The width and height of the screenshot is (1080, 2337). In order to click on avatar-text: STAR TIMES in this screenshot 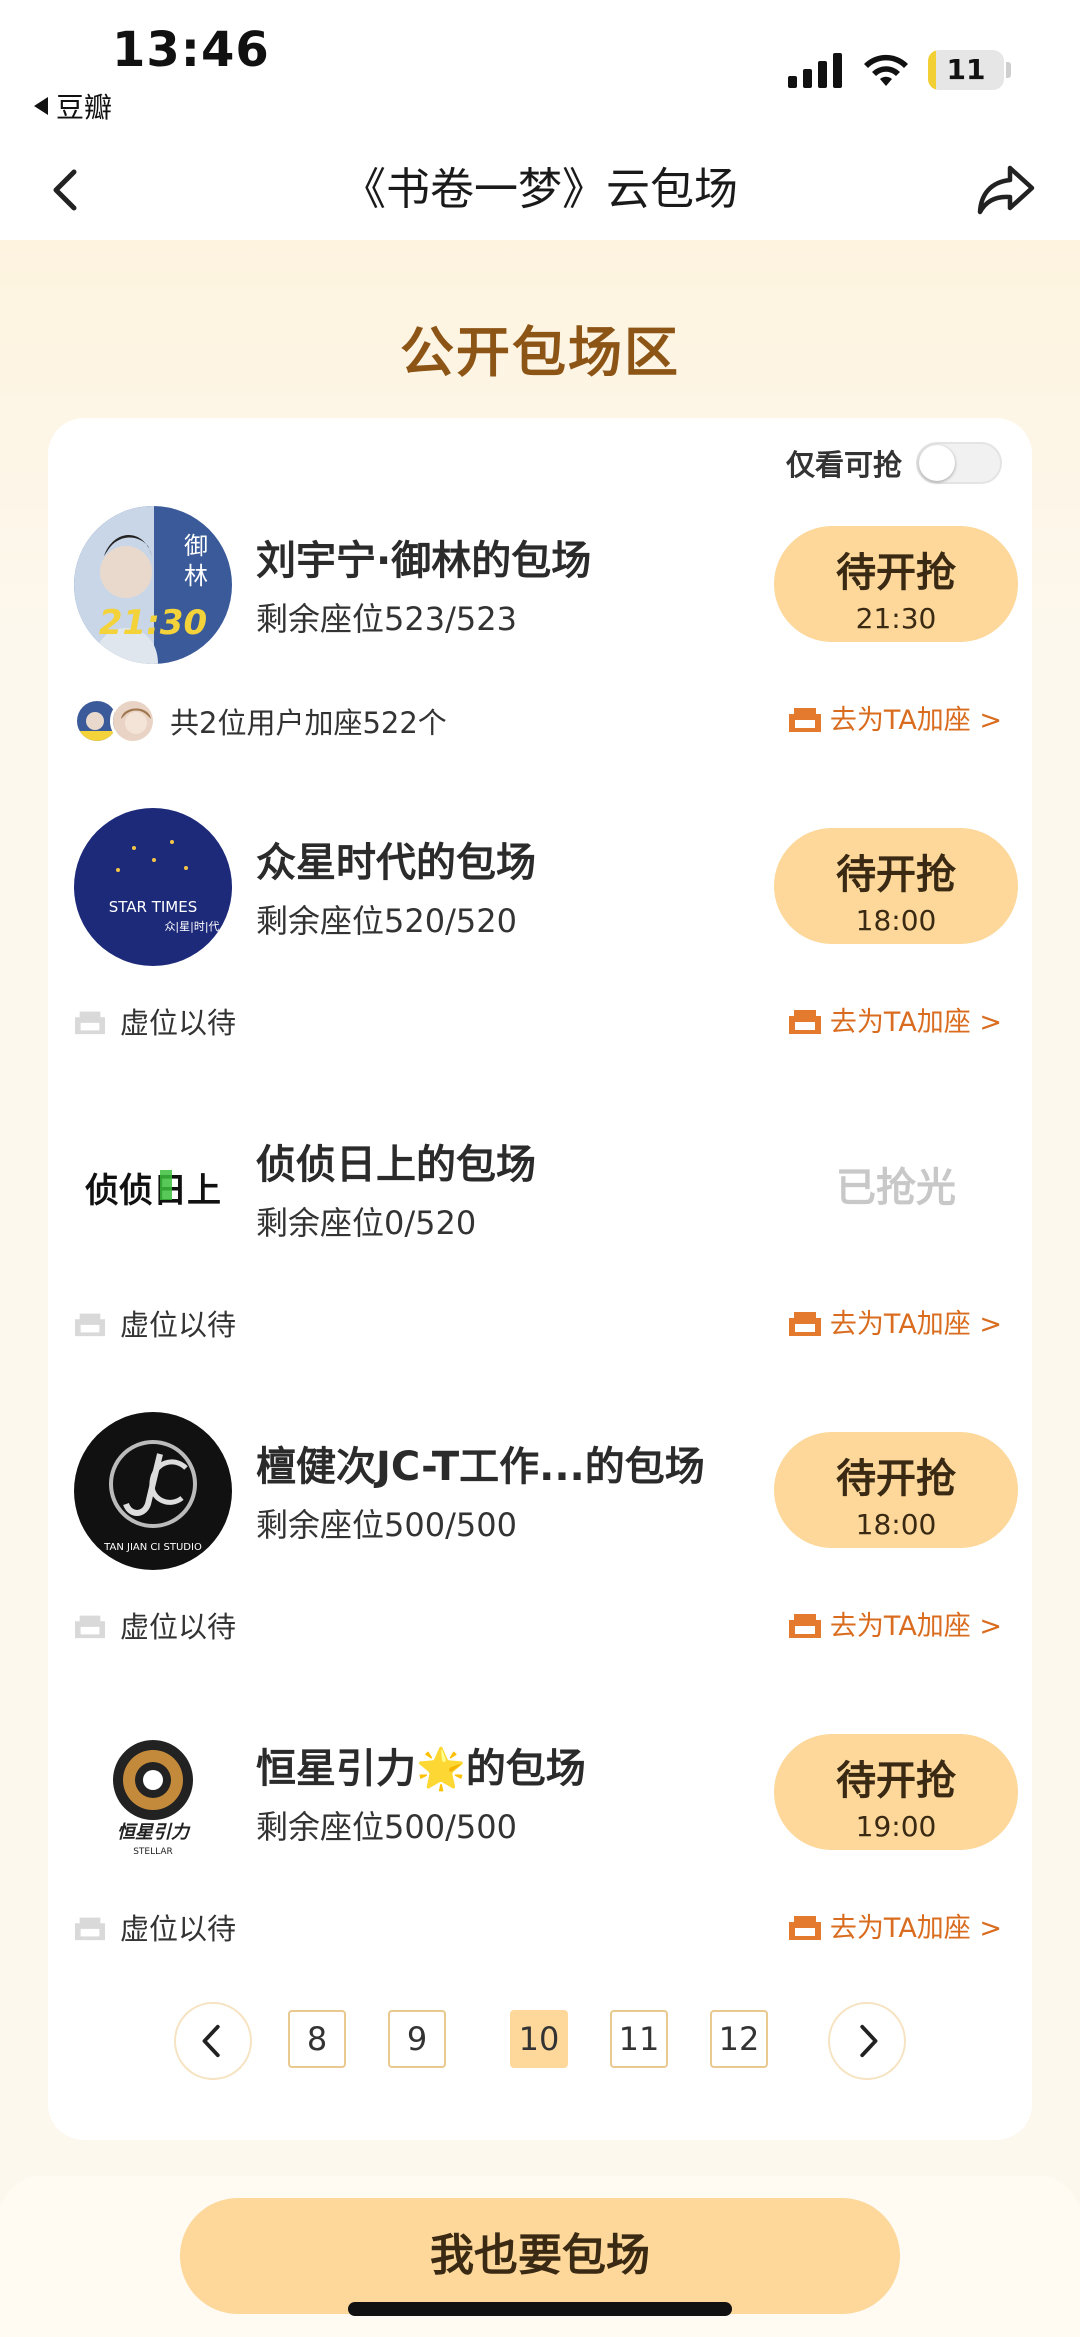, I will do `click(153, 907)`.